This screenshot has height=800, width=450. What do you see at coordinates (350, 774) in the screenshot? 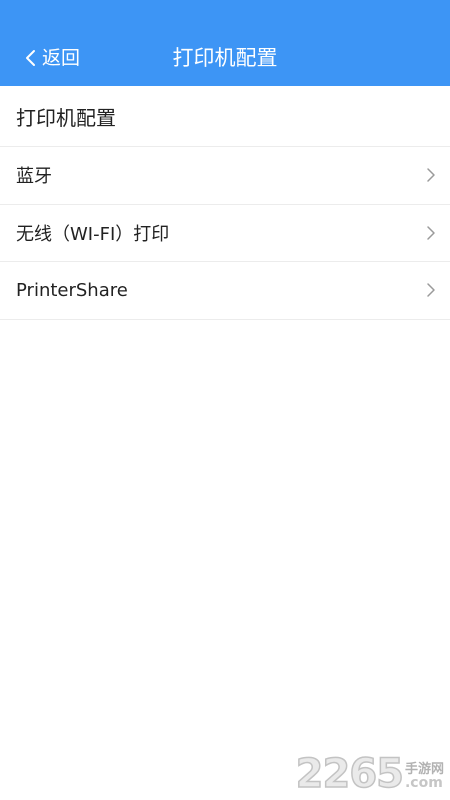
I see `watermark-number: 2265` at bounding box center [350, 774].